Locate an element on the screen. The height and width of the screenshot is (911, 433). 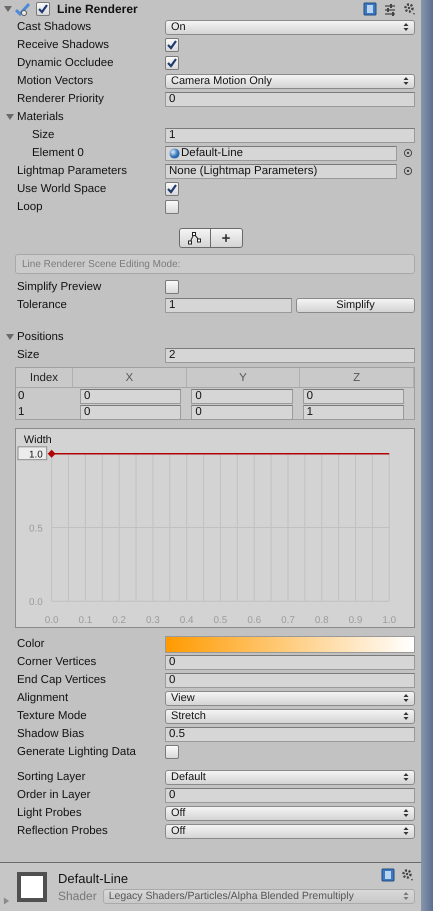
axis-tick-label: 0.2 is located at coordinates (119, 620).